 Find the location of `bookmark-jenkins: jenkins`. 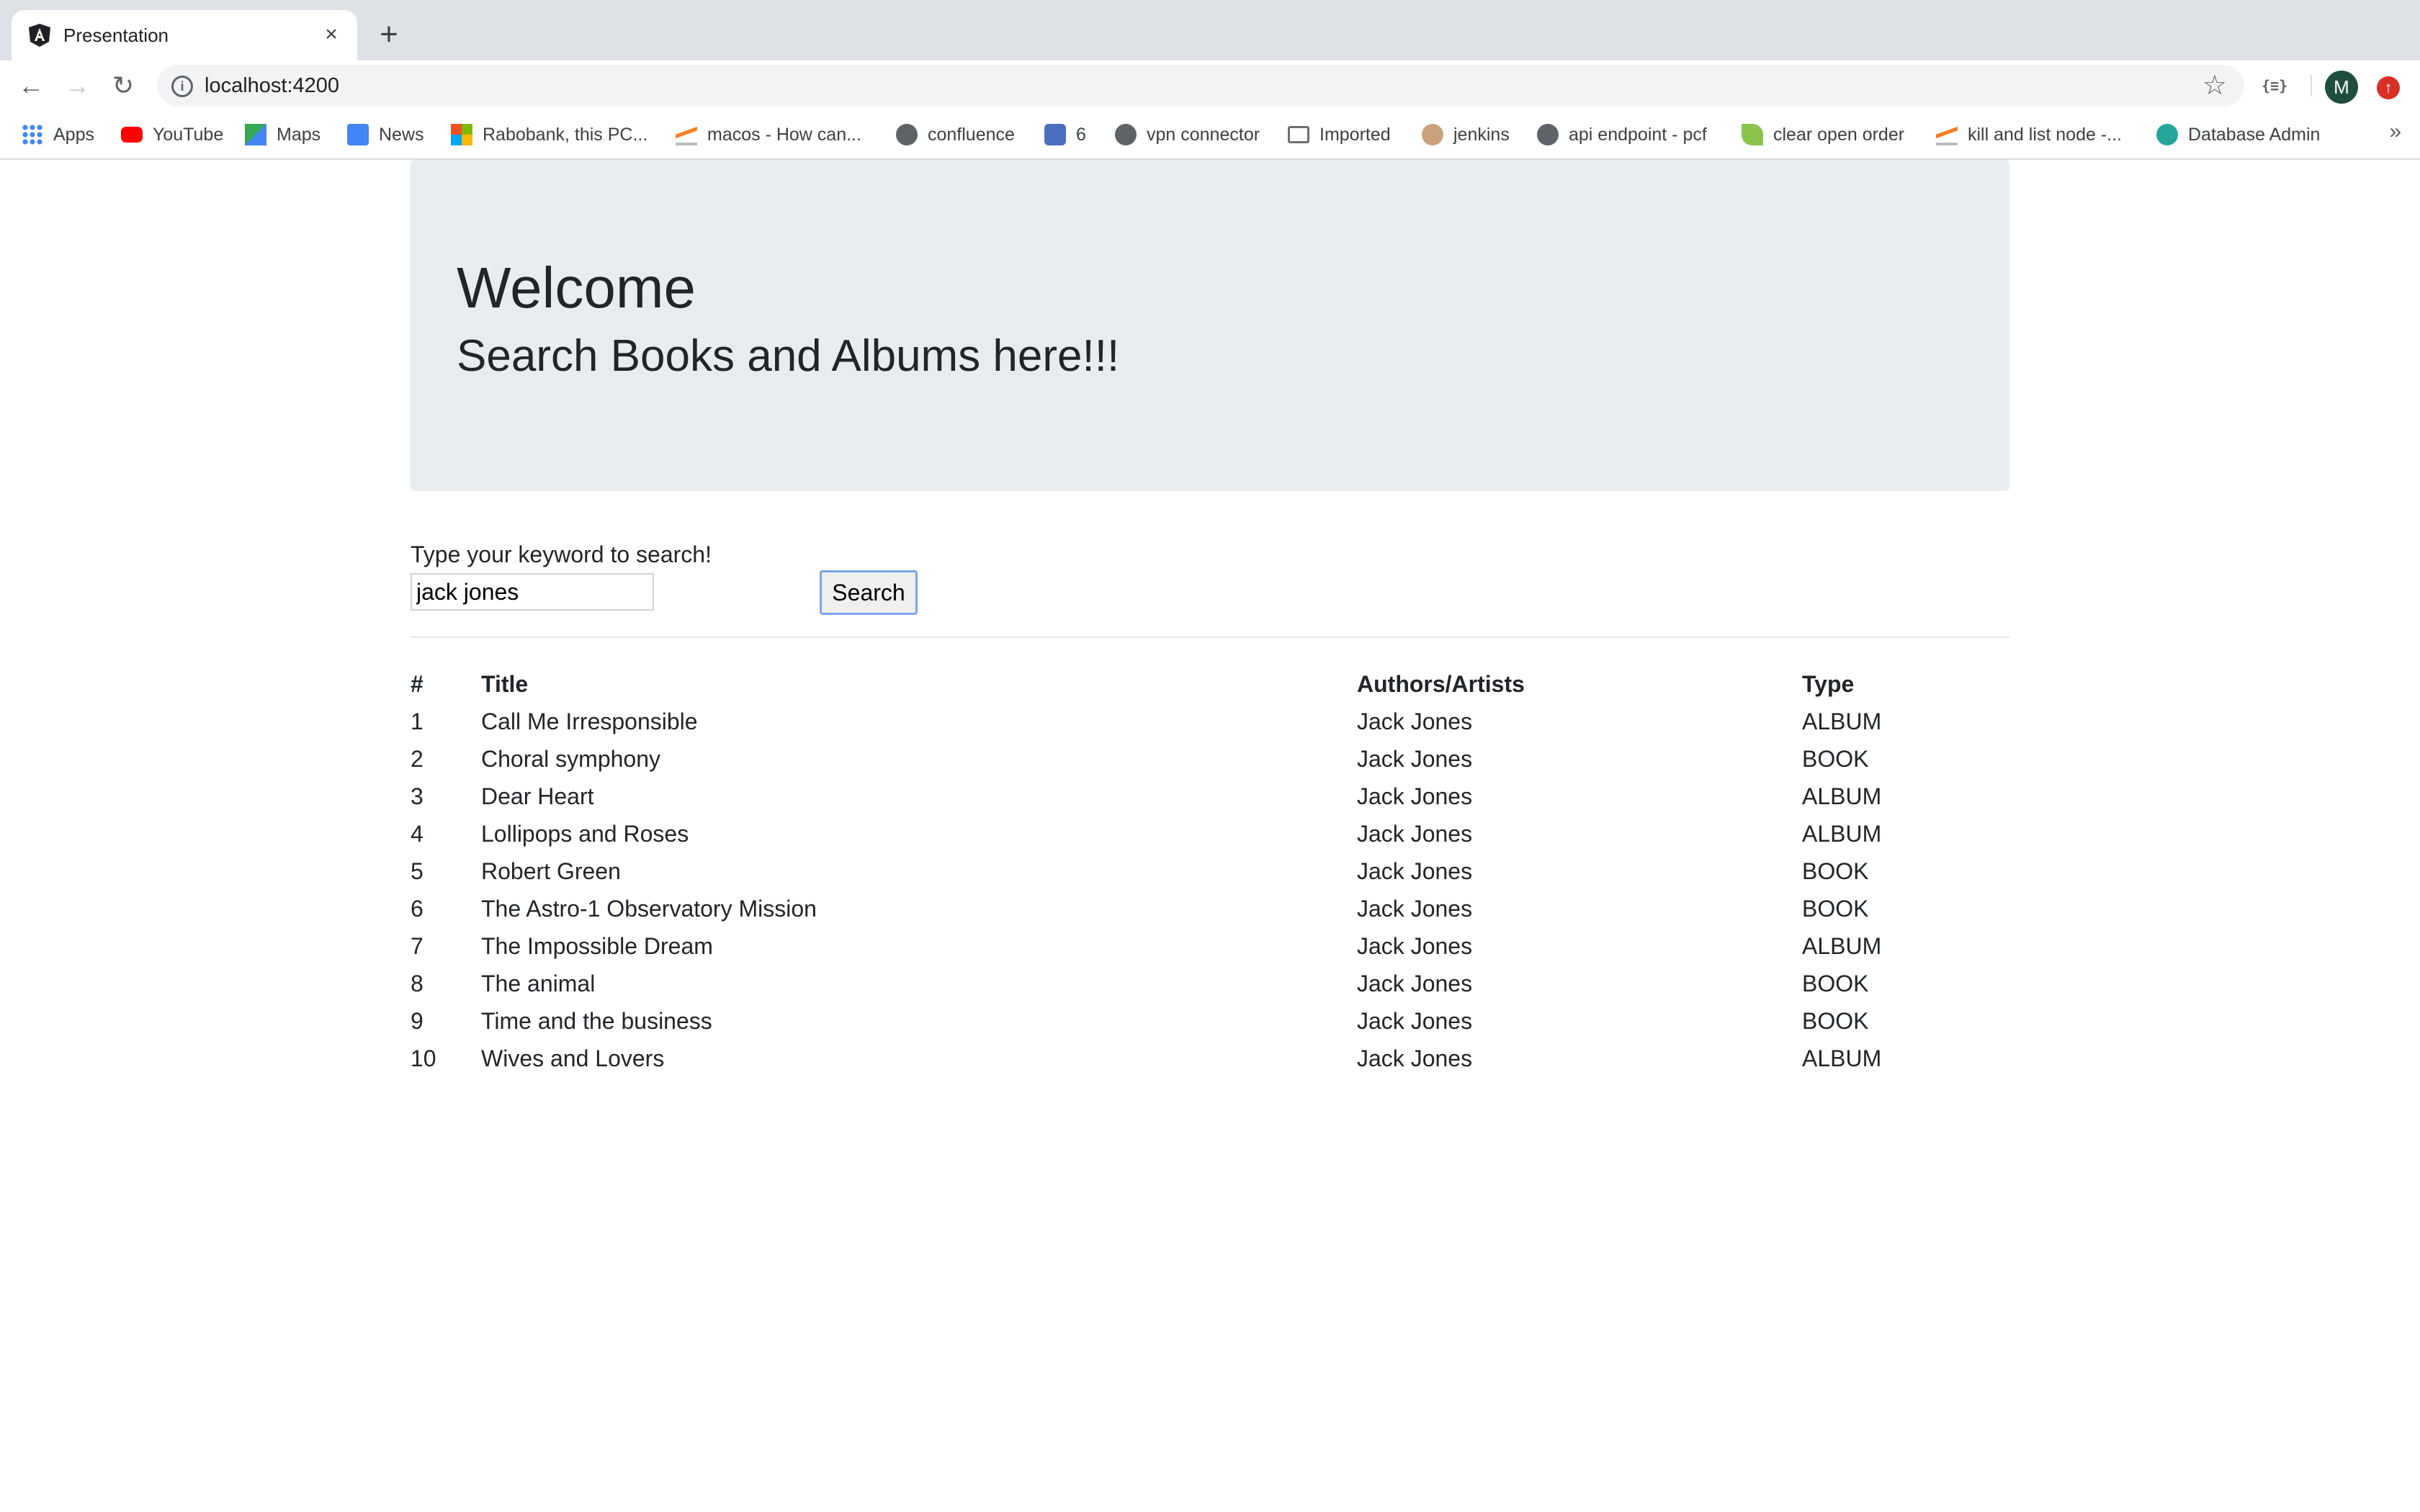

bookmark-jenkins: jenkins is located at coordinates (1466, 134).